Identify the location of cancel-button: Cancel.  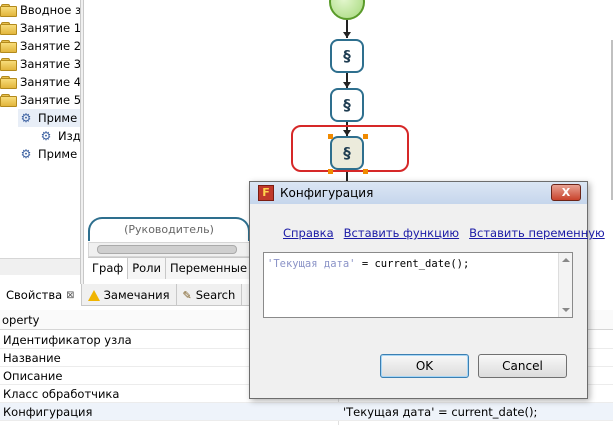
(522, 366).